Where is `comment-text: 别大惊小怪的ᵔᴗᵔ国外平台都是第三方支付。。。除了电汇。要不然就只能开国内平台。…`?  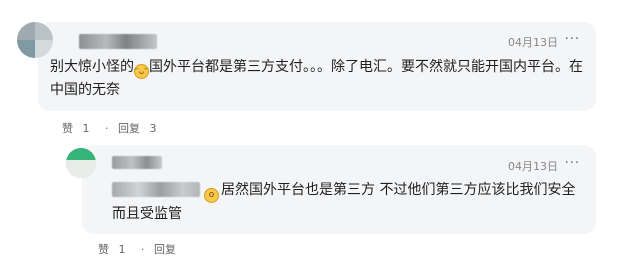 comment-text: 别大惊小怪的ᵔᴗᵔ国外平台都是第三方支付。。。除了电汇。要不然就只能开国内平台。… is located at coordinates (320, 78).